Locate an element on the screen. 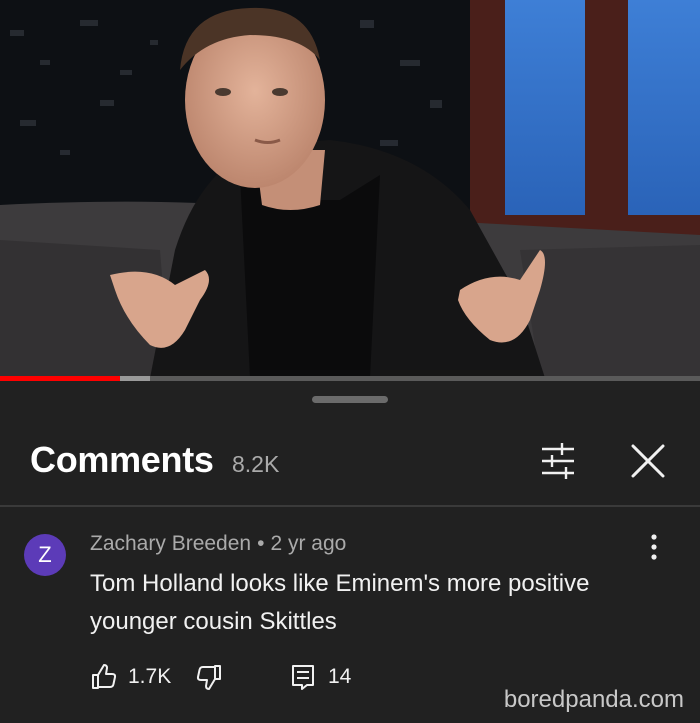 The height and width of the screenshot is (723, 700). thumbs-down-icon is located at coordinates (208, 677).